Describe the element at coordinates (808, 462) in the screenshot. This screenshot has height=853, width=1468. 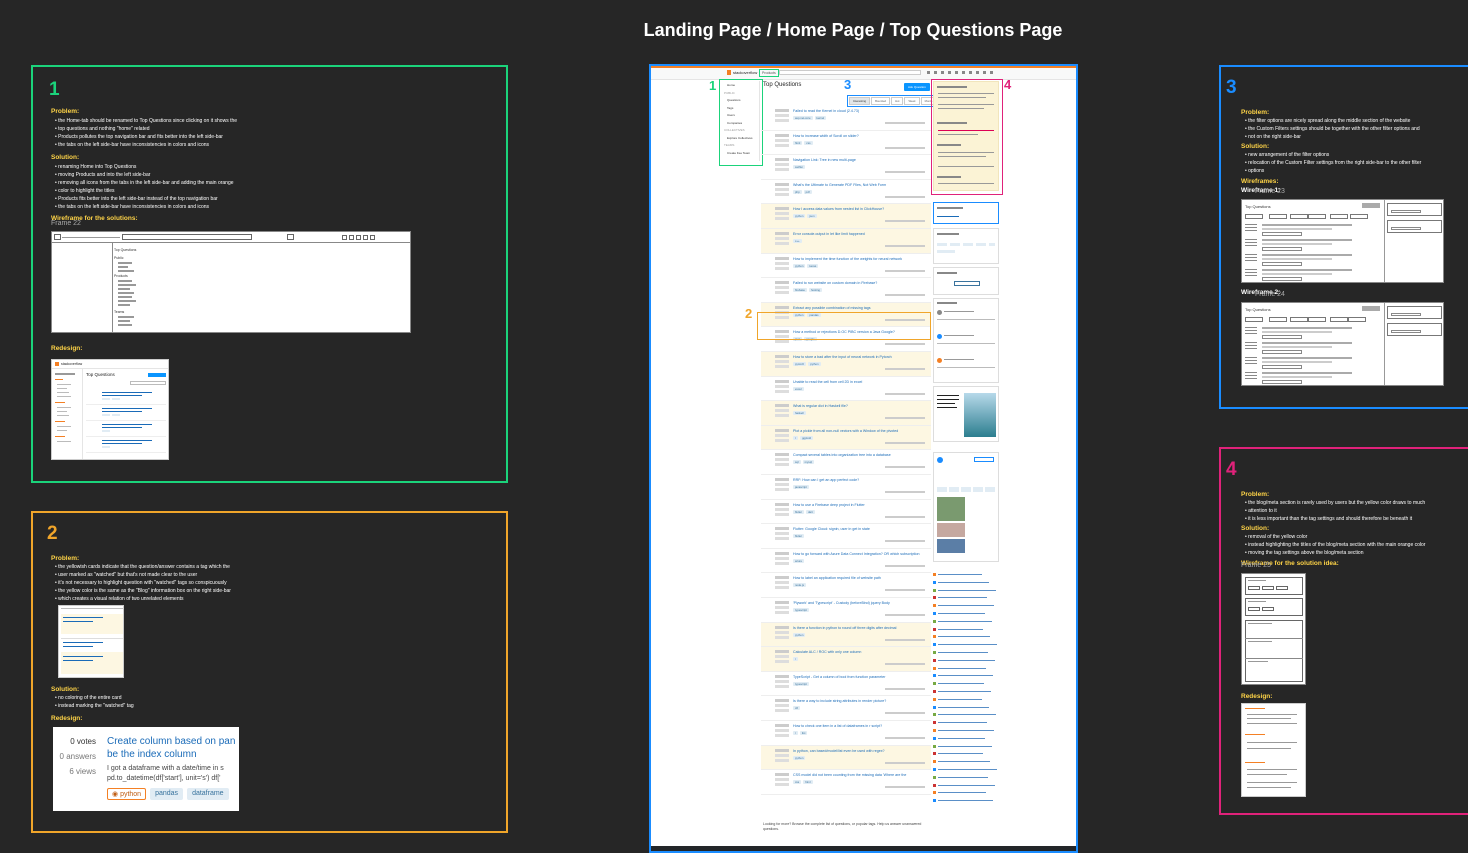
I see `question-tag: mysql` at that location.